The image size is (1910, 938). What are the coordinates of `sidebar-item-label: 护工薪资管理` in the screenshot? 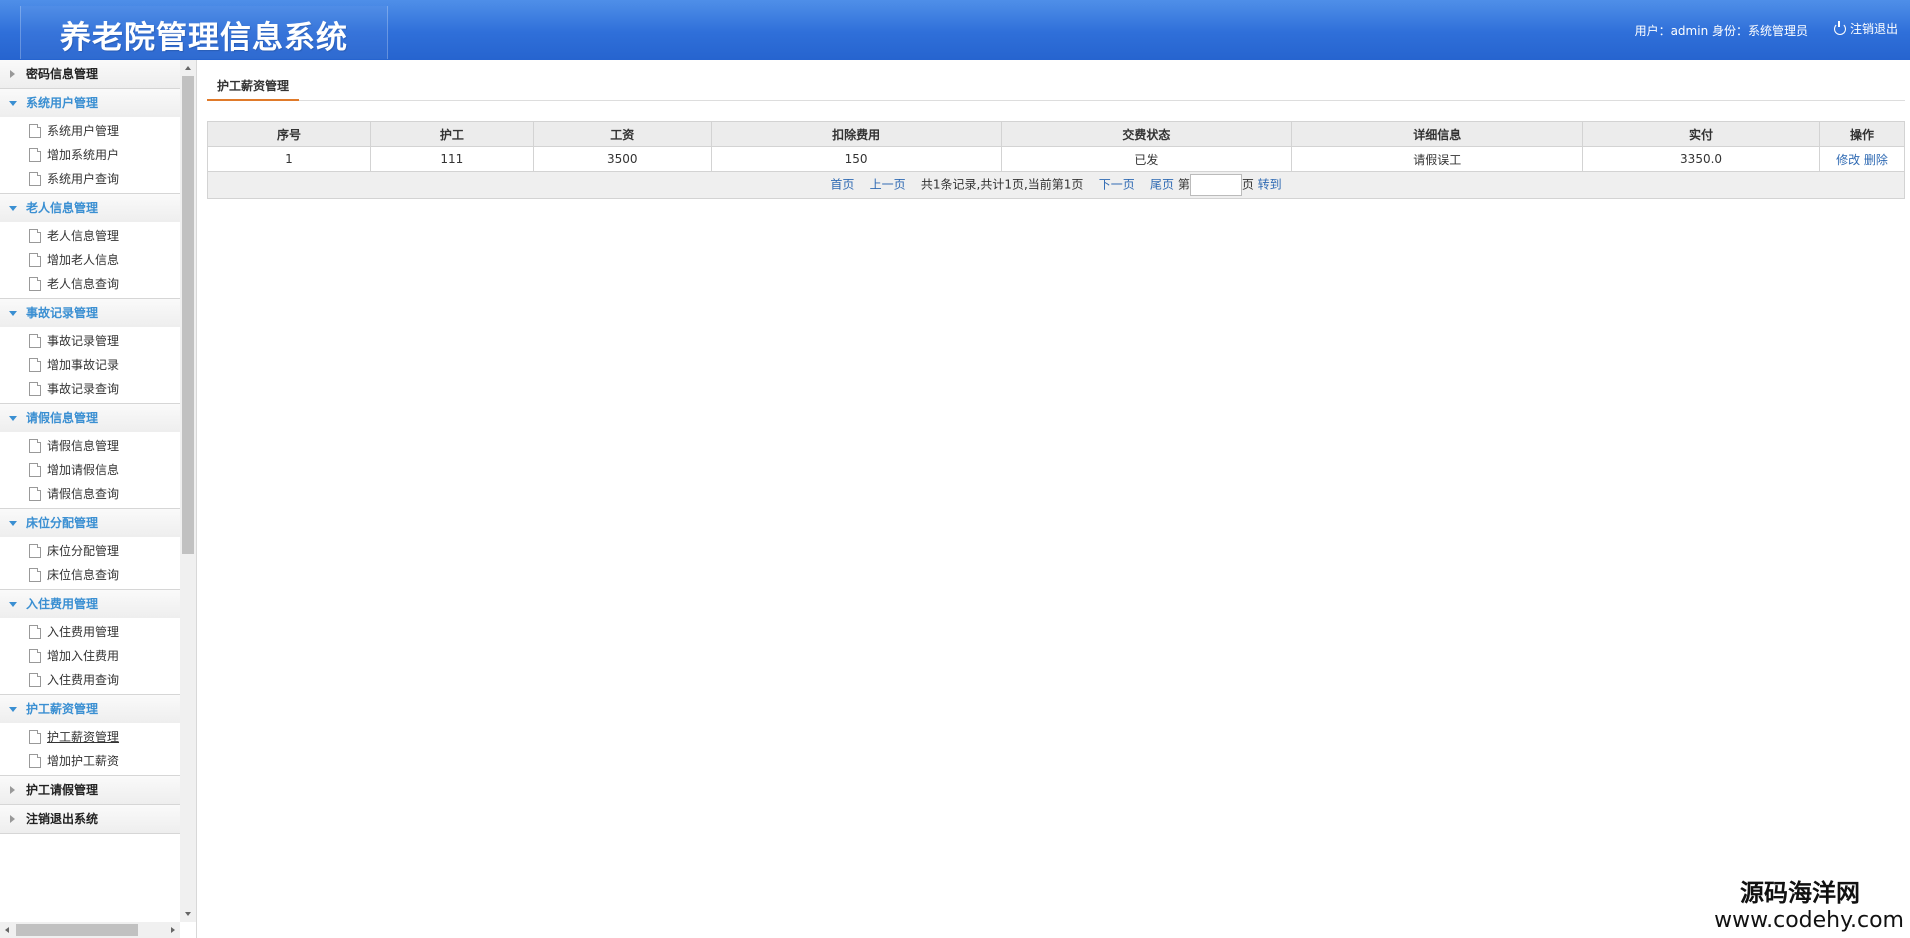 It's located at (83, 737).